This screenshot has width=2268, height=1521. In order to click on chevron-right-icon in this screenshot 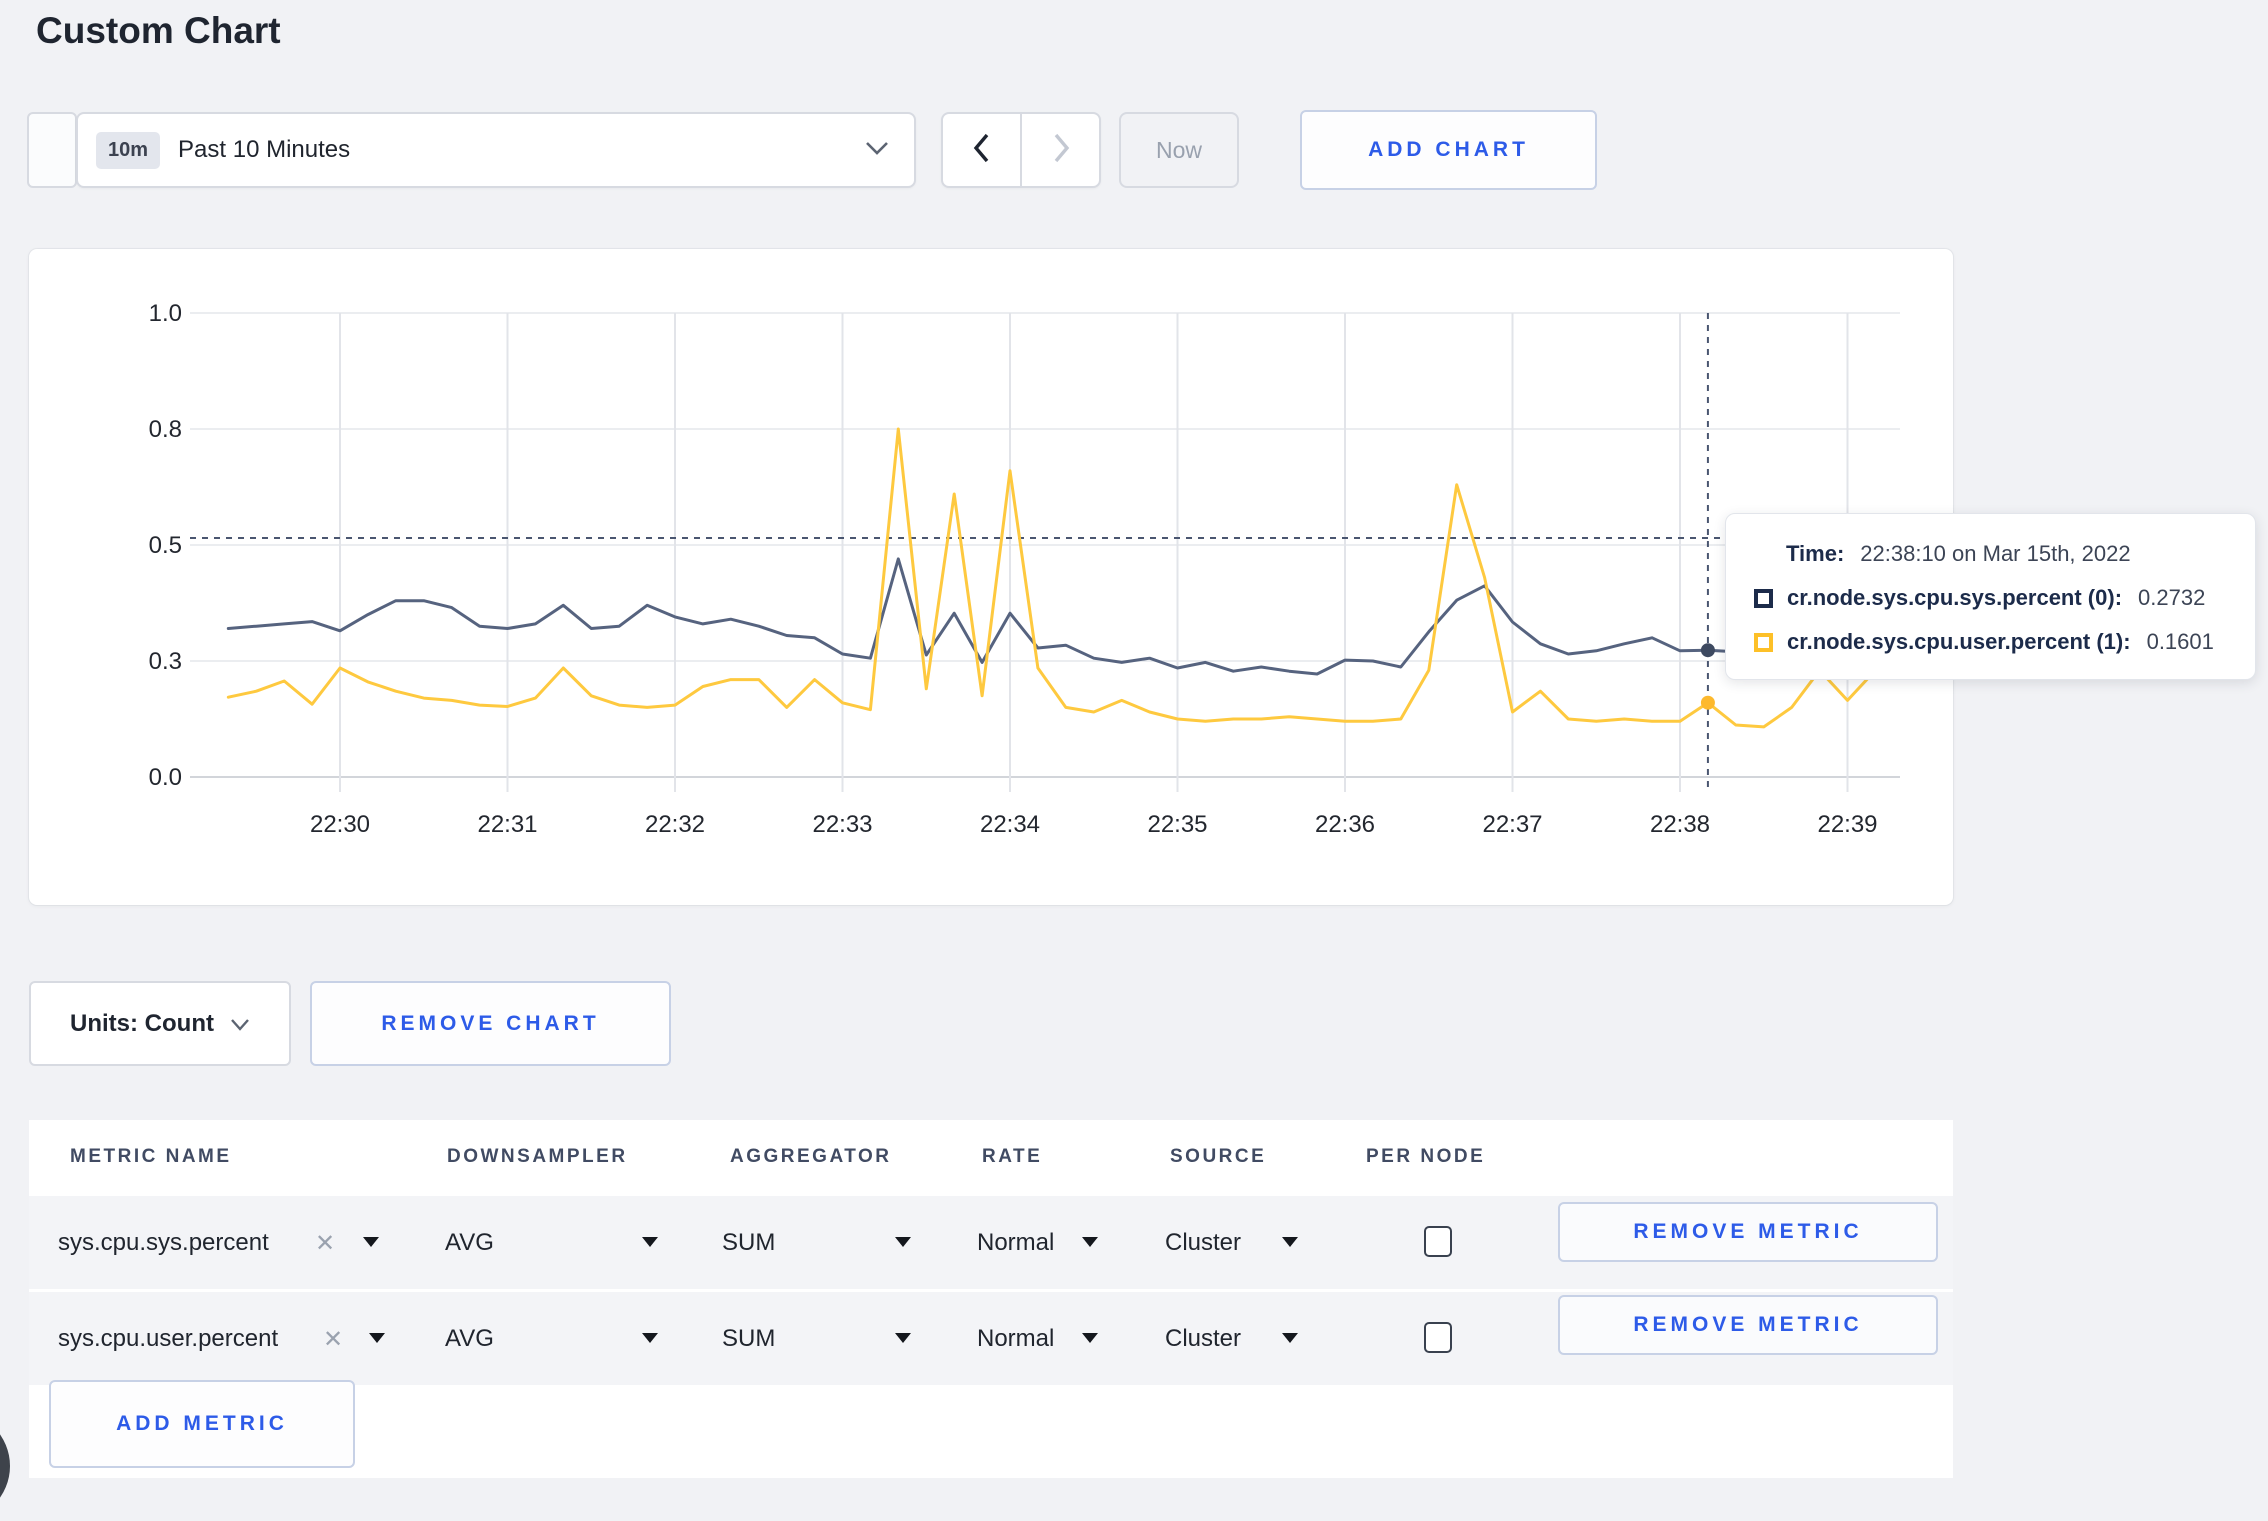, I will do `click(1061, 150)`.